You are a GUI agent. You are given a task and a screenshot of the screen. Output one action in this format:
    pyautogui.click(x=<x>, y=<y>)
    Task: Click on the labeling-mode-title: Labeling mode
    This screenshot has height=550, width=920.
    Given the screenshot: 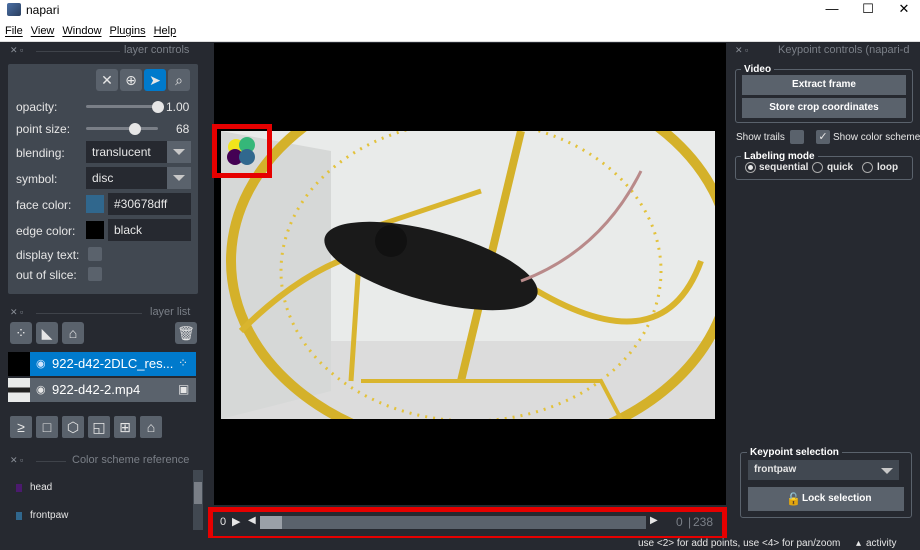 What is the action you would take?
    pyautogui.click(x=779, y=156)
    